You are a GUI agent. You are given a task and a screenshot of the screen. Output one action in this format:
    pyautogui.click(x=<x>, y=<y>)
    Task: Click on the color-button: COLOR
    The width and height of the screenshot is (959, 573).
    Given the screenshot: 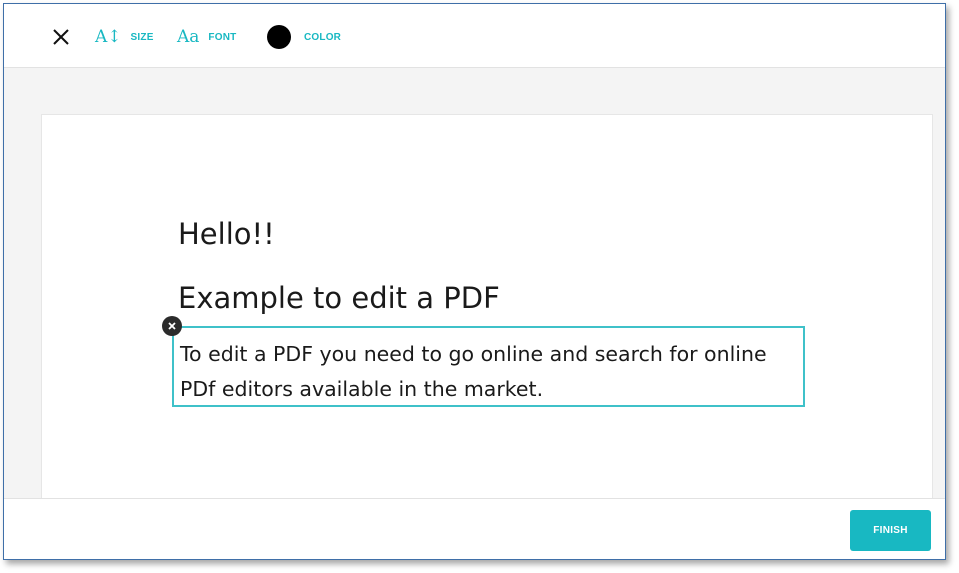 What is the action you would take?
    pyautogui.click(x=304, y=37)
    